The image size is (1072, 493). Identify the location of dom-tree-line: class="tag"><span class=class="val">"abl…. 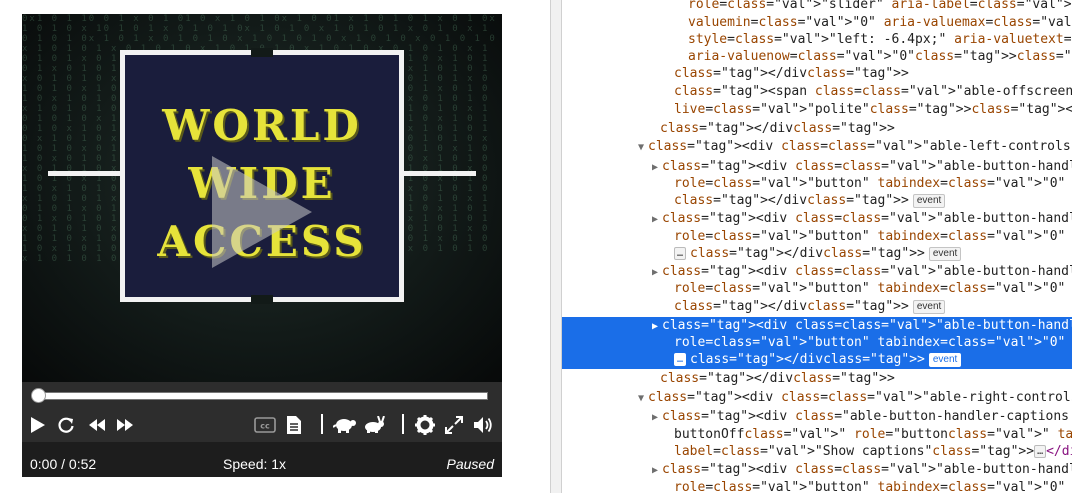
(817, 92).